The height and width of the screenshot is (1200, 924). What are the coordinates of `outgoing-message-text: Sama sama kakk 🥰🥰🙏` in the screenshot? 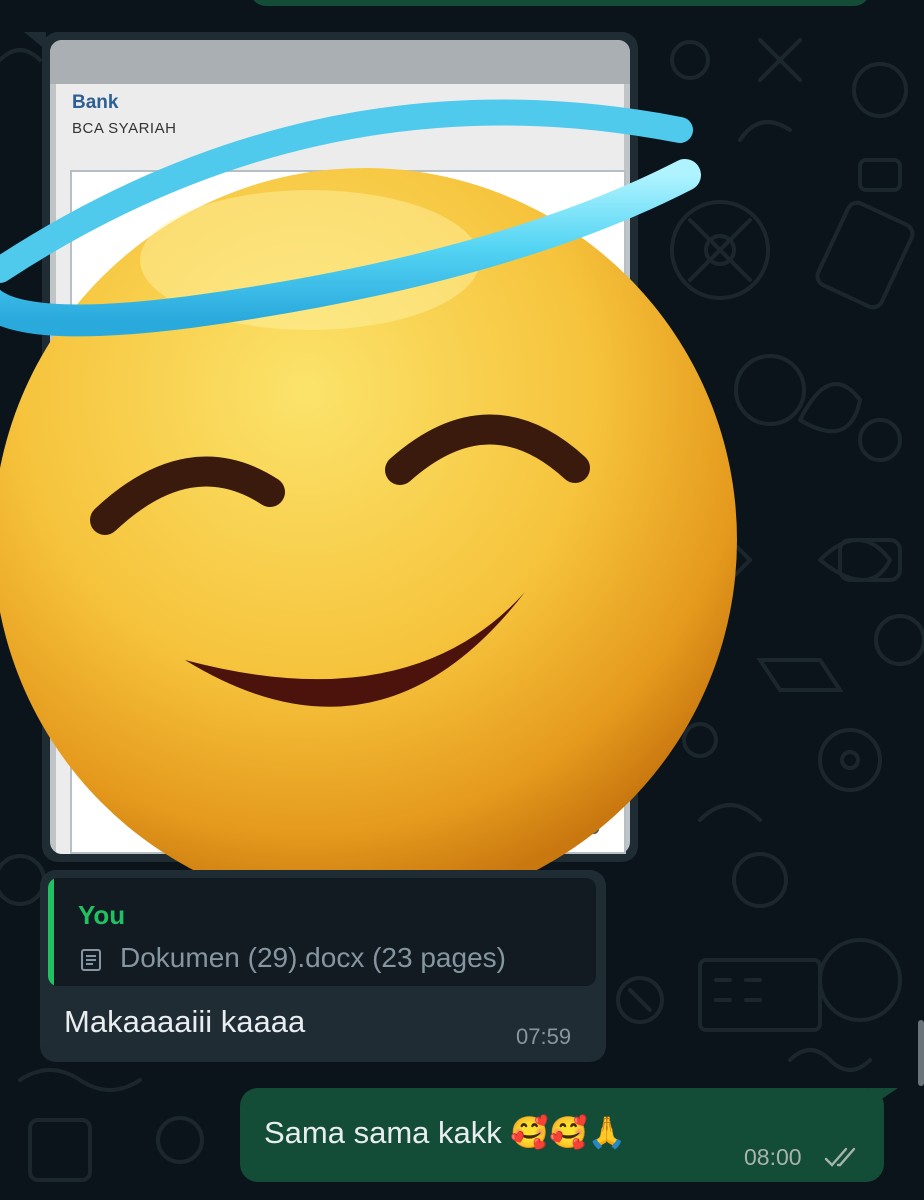 It's located at (445, 1132).